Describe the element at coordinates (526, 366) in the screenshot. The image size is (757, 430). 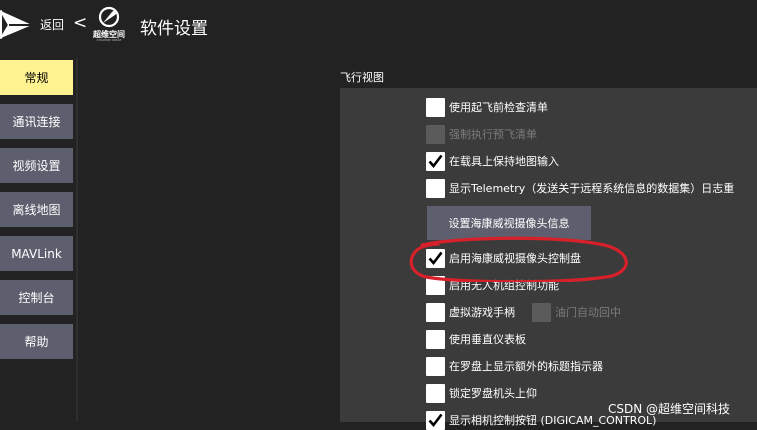
I see `option-label: 在罗盘上显示额外的标题指示器` at that location.